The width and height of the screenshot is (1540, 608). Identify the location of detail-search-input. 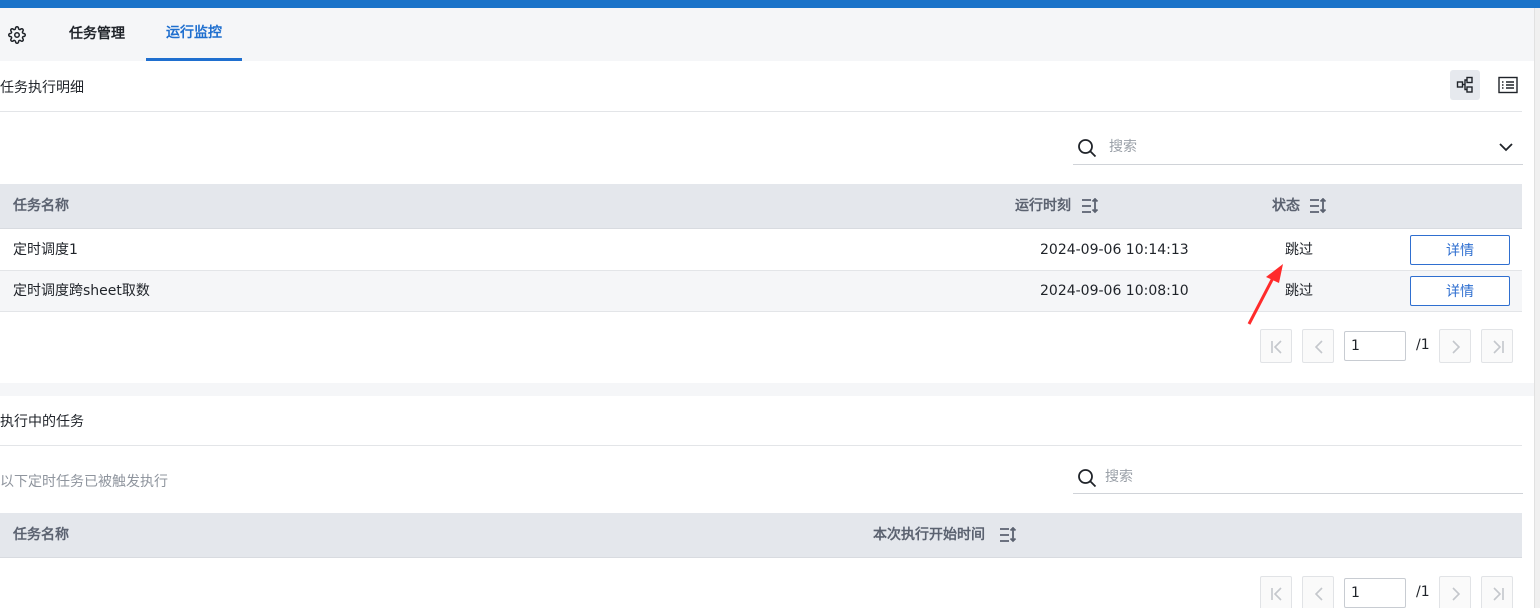
(1299, 147).